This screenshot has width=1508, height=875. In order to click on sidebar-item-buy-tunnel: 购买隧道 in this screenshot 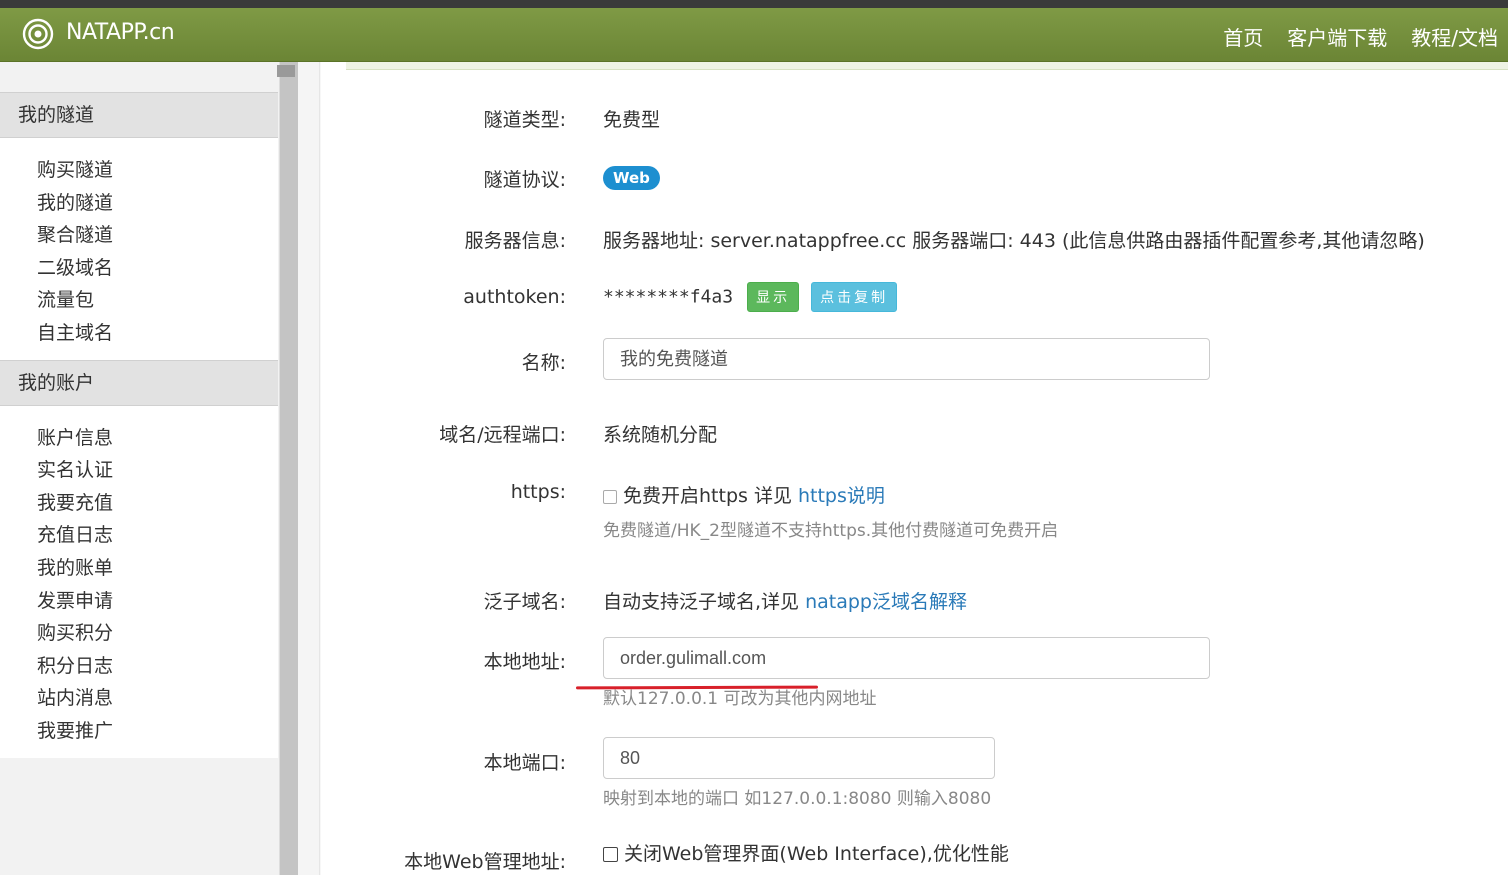, I will do `click(139, 170)`.